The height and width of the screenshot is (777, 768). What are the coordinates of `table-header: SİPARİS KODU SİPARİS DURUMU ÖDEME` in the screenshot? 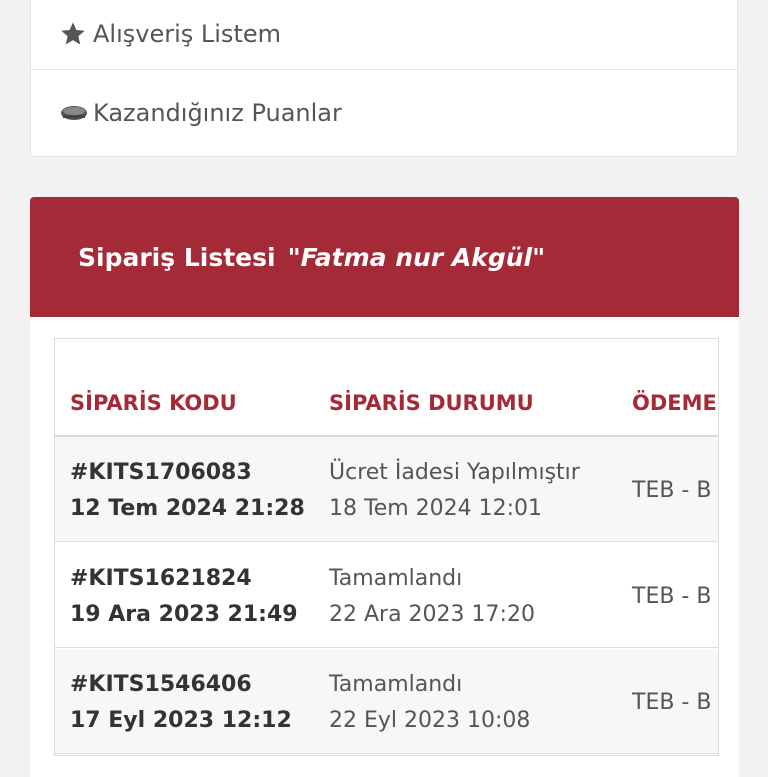 It's located at (386, 388).